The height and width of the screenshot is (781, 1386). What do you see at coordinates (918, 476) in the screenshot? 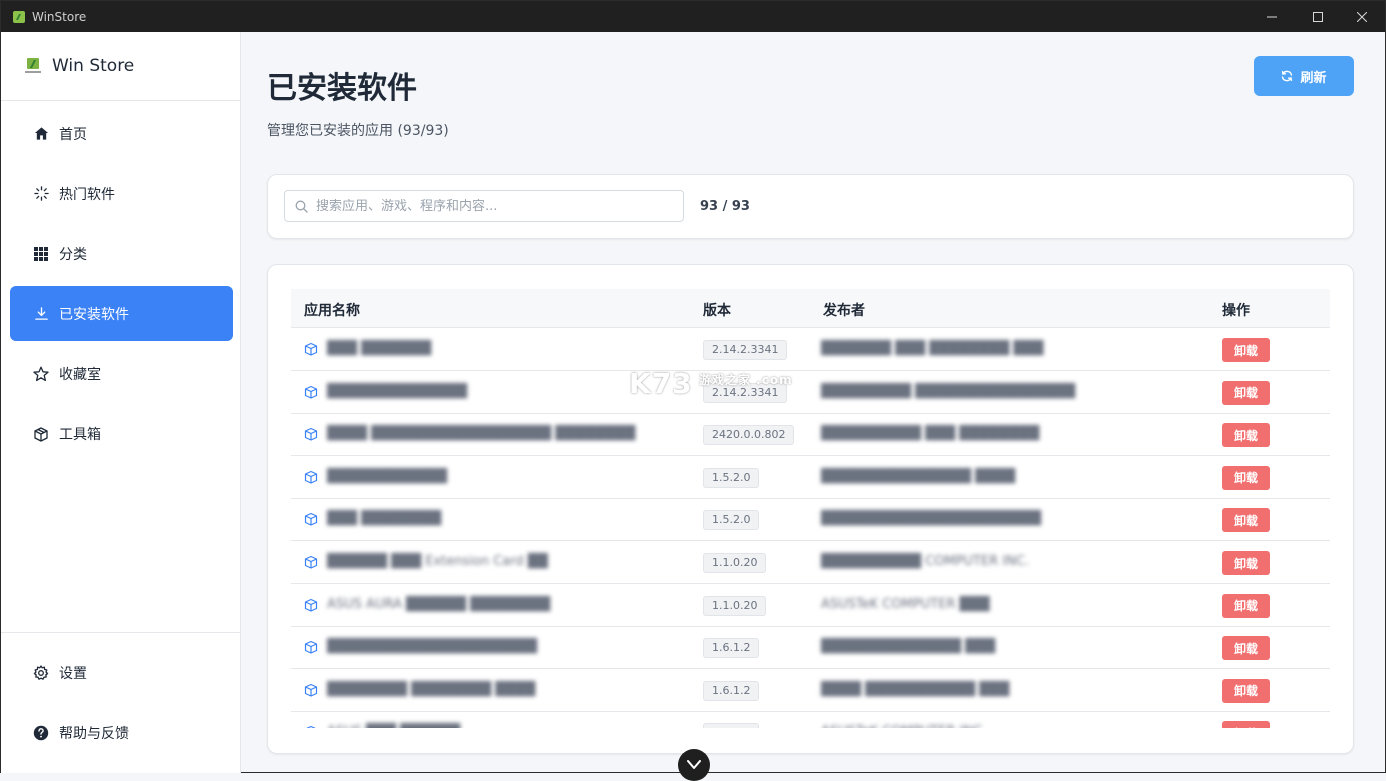
I see `publisher-name: ███████████████ ████` at bounding box center [918, 476].